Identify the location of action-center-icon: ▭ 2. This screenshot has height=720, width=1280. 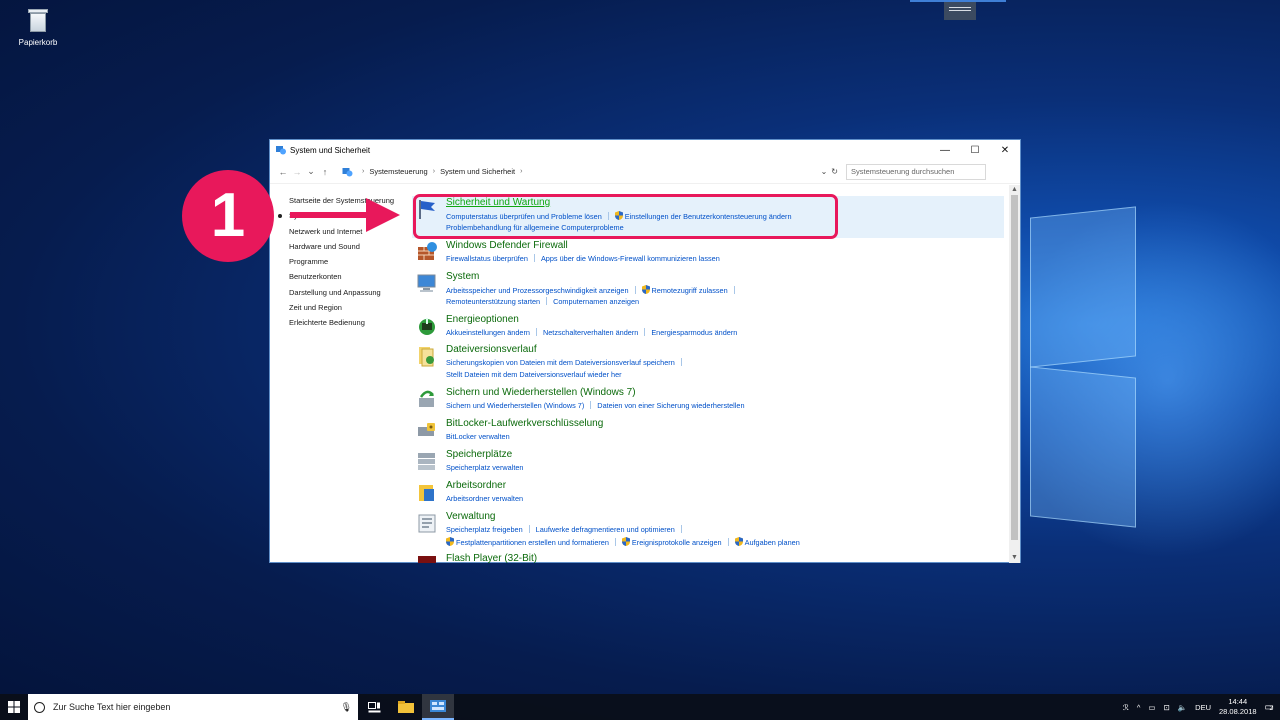
(1269, 707).